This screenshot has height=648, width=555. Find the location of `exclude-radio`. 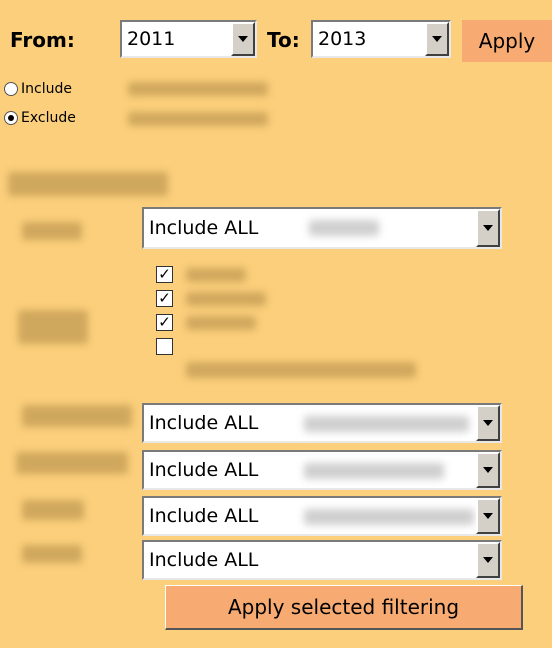

exclude-radio is located at coordinates (11, 118).